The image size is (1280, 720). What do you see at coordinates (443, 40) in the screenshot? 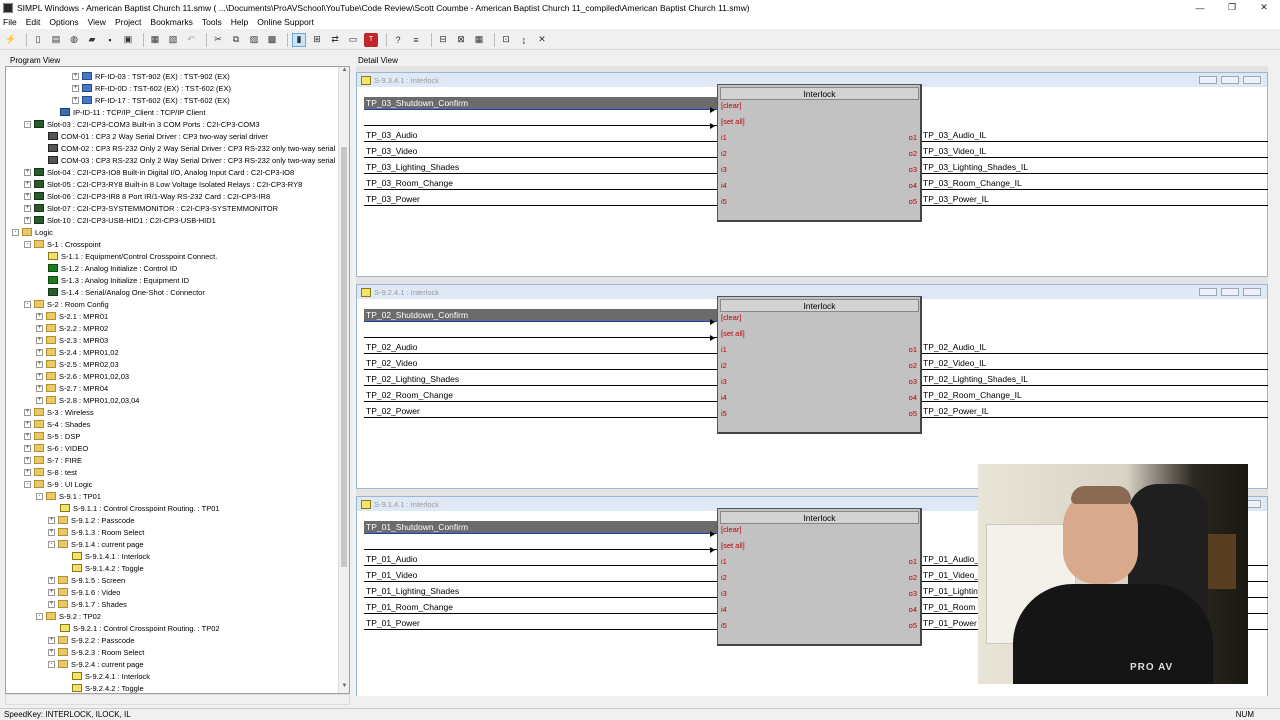
I see `tile-icon: ⊟` at bounding box center [443, 40].